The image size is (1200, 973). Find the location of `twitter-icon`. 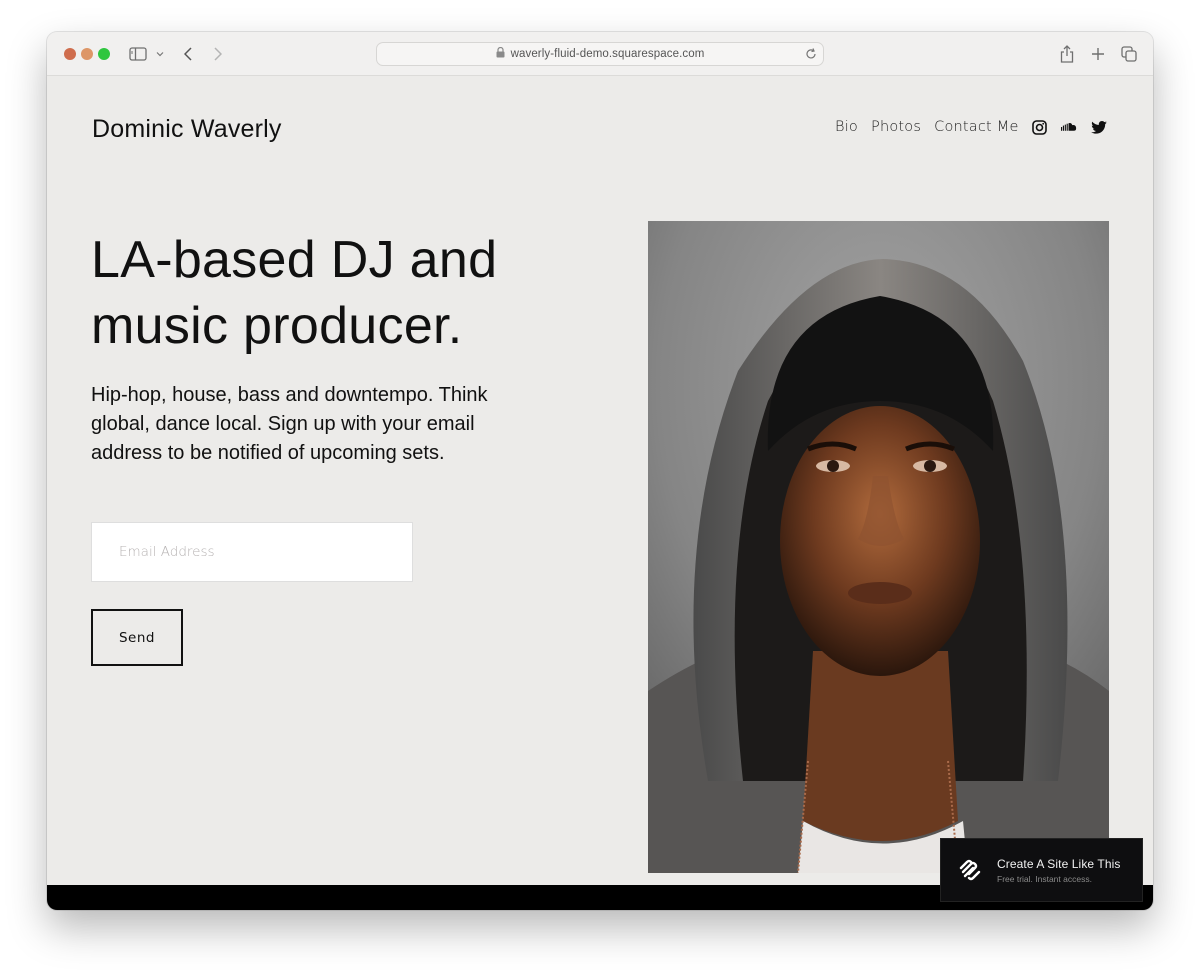

twitter-icon is located at coordinates (1099, 127).